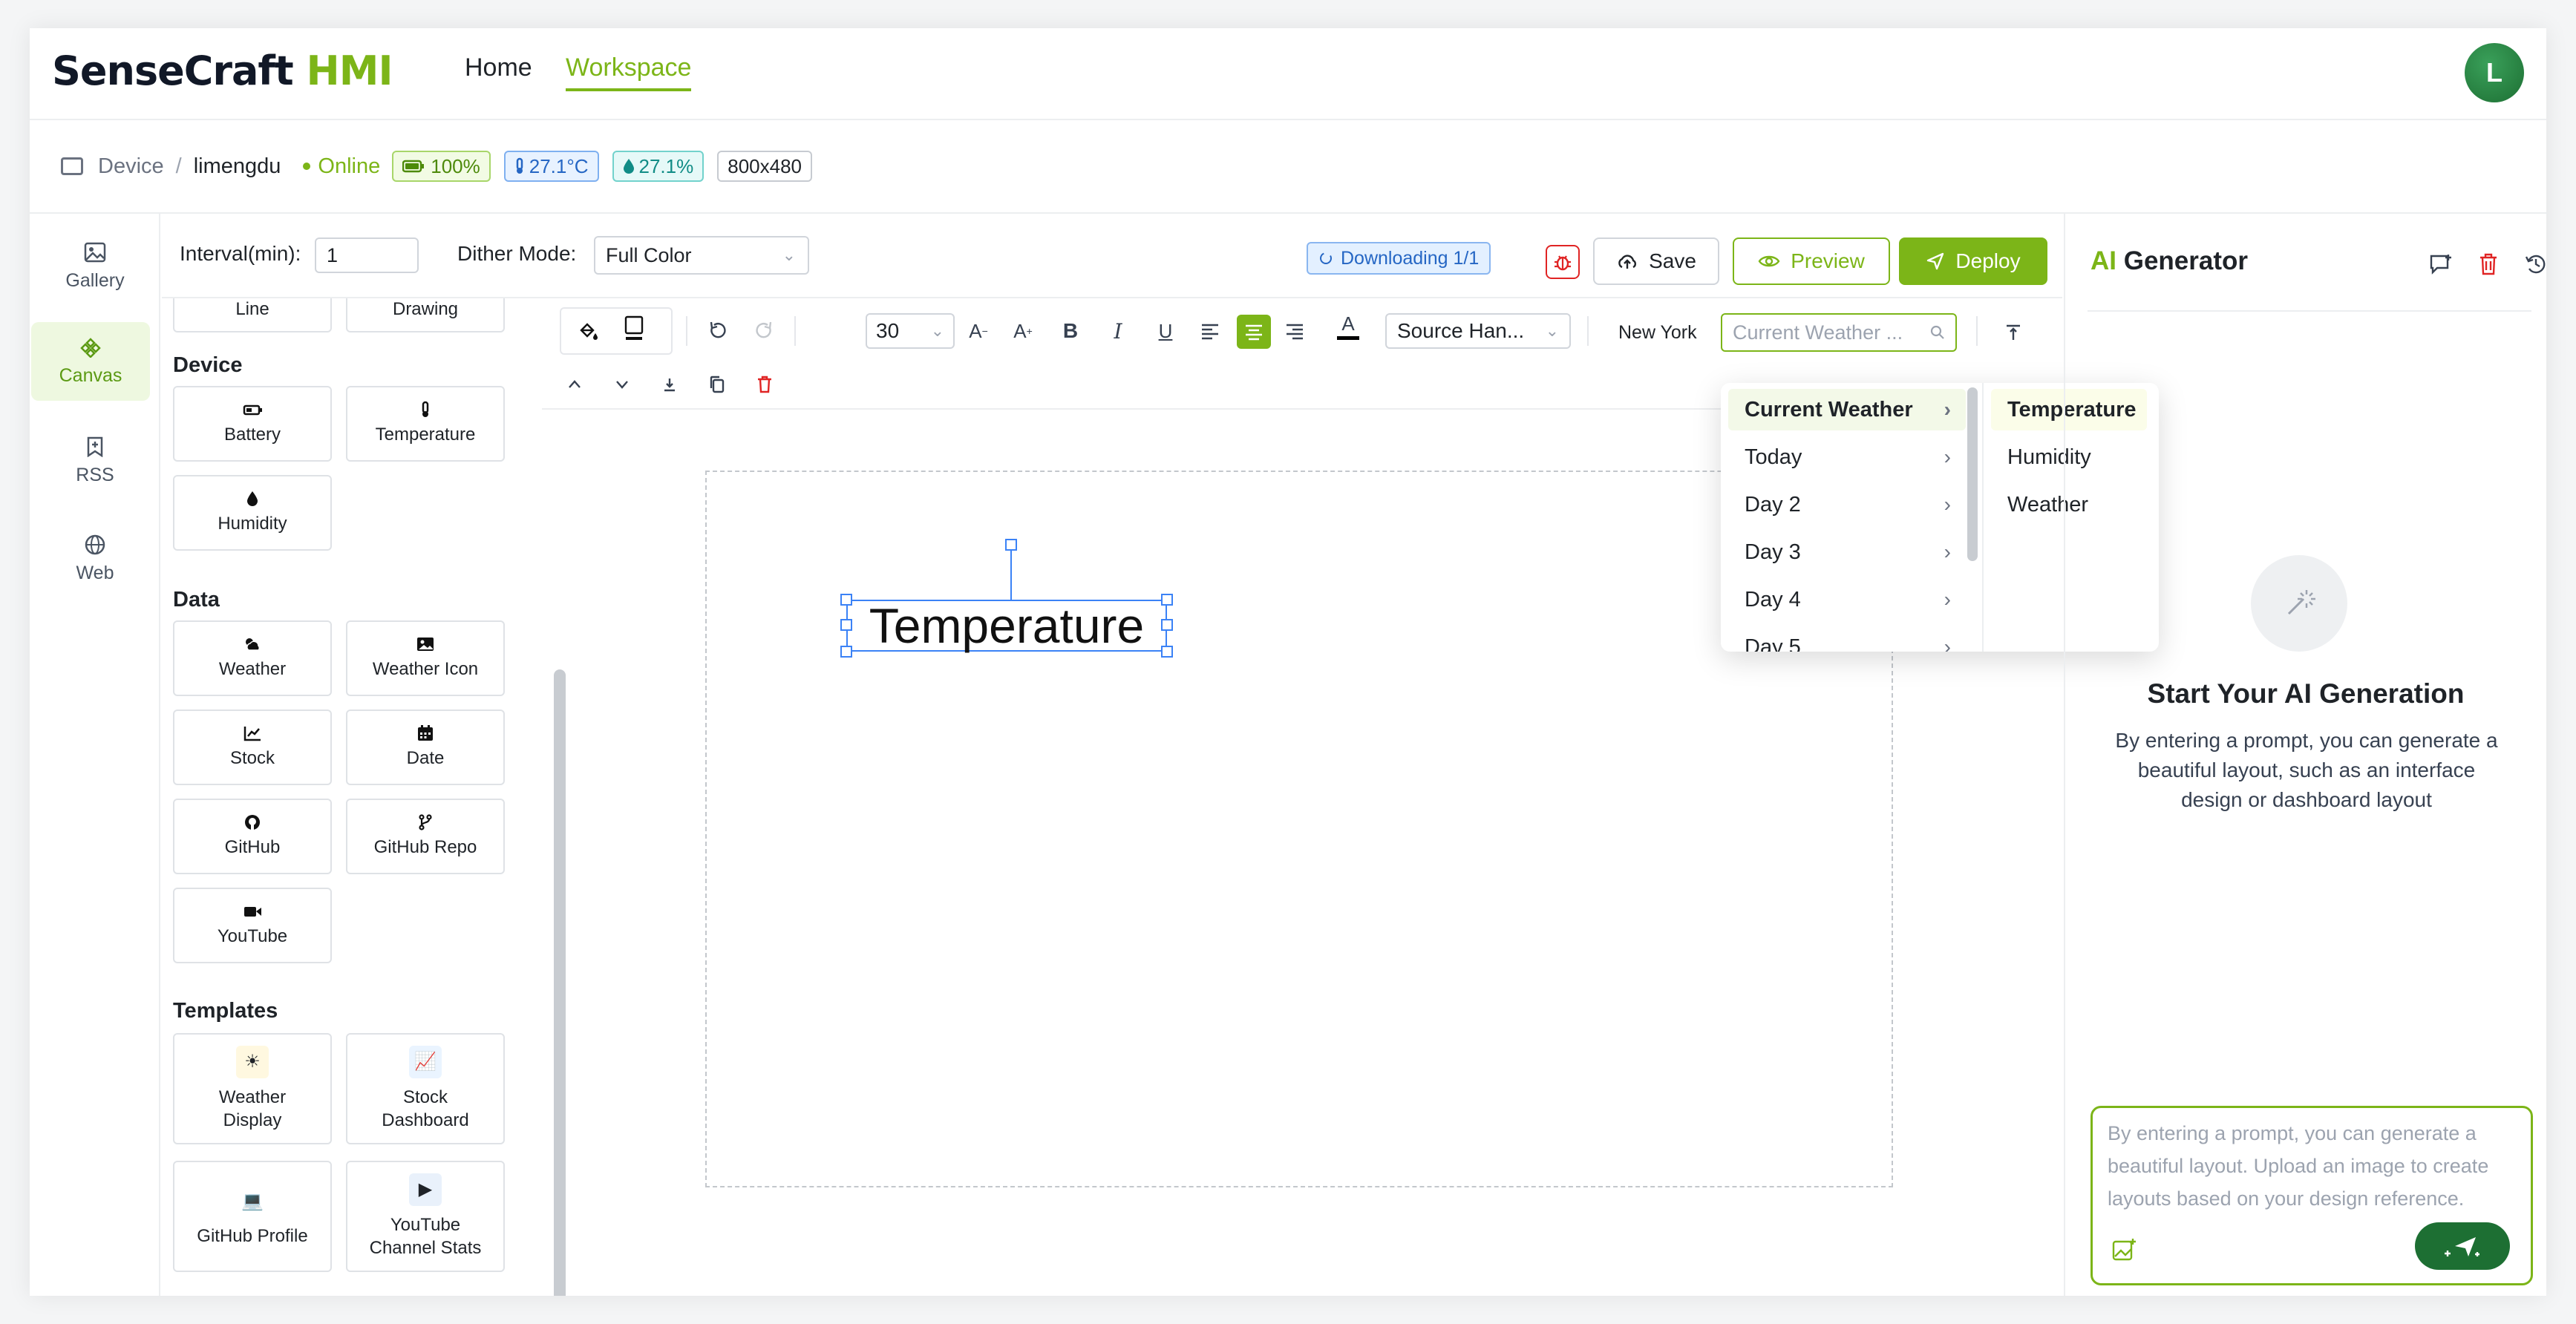 The width and height of the screenshot is (2576, 1324). Describe the element at coordinates (1773, 457) in the screenshot. I see `dropdown-item-label: Today` at that location.